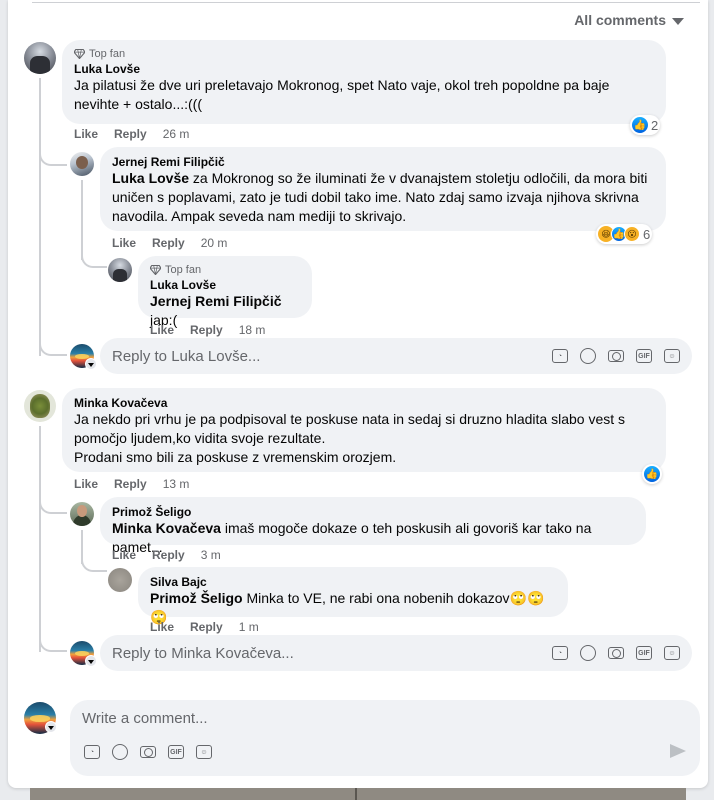  Describe the element at coordinates (396, 356) in the screenshot. I see `reply-input: Reply to Luka Lovše... ◔ GIF ☺` at that location.